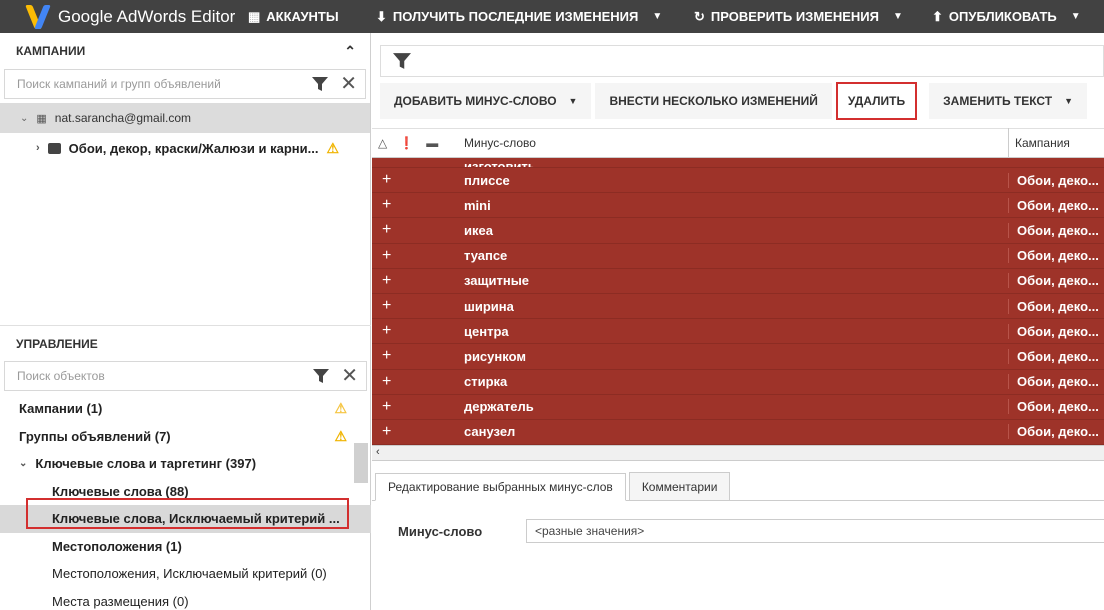 The height and width of the screenshot is (610, 1104). What do you see at coordinates (794, 16) in the screenshot?
I see `check-changes-label: ПРОВЕРИТЬ ИЗМЕНЕНИЯ` at bounding box center [794, 16].